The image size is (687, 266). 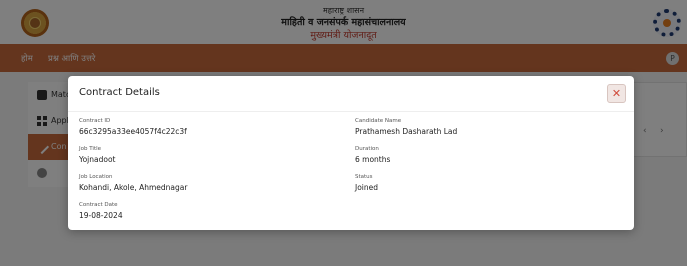 What do you see at coordinates (97, 159) in the screenshot?
I see `field-value: Yojnadoot` at bounding box center [97, 159].